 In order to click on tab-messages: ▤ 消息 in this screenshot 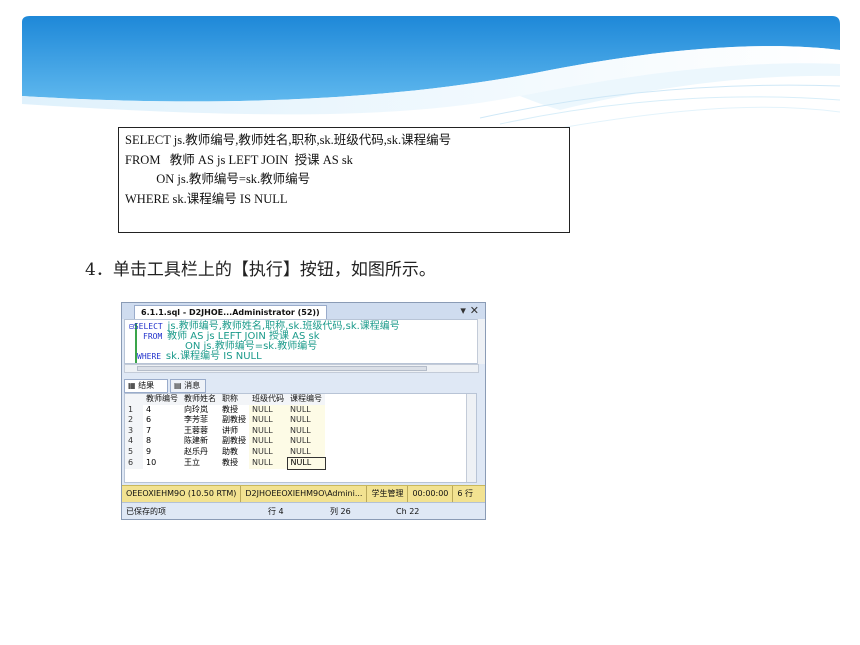, I will do `click(188, 386)`.